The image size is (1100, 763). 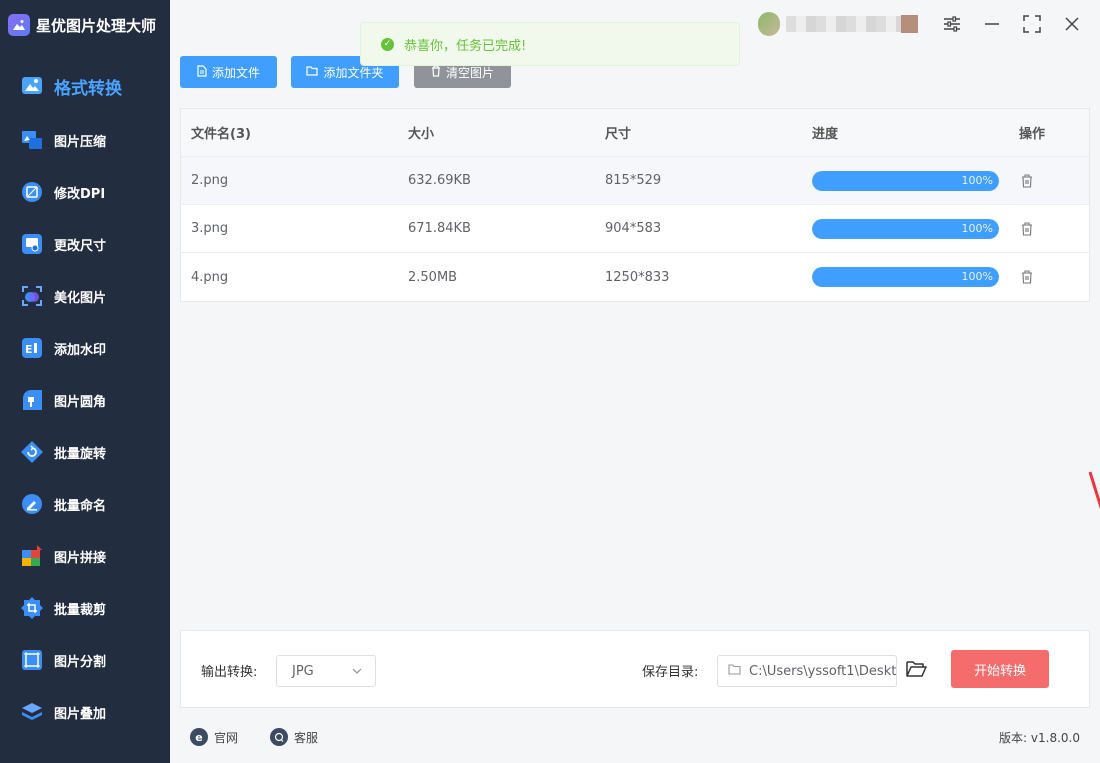 I want to click on footer: e 官网 客服 版本: v1.8.0.0, so click(x=635, y=737).